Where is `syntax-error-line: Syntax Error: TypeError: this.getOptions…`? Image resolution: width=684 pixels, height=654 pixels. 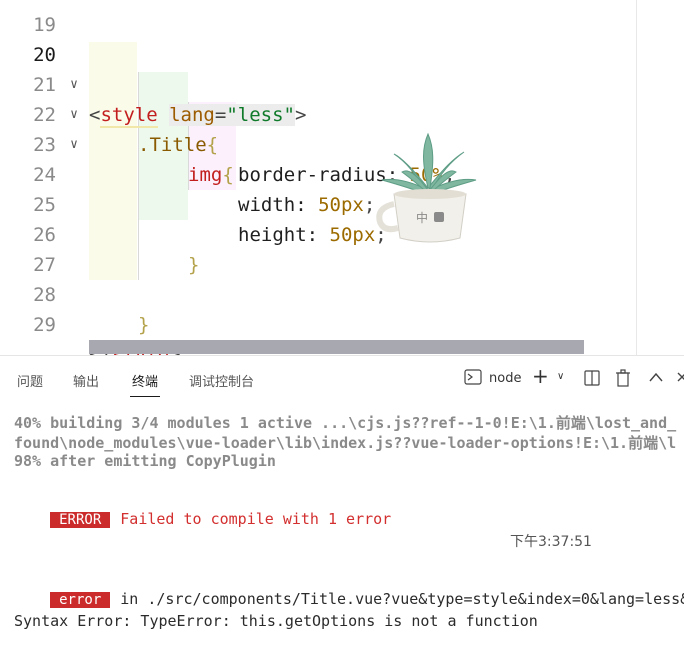
syntax-error-line: Syntax Error: TypeError: this.getOptions… is located at coordinates (276, 621).